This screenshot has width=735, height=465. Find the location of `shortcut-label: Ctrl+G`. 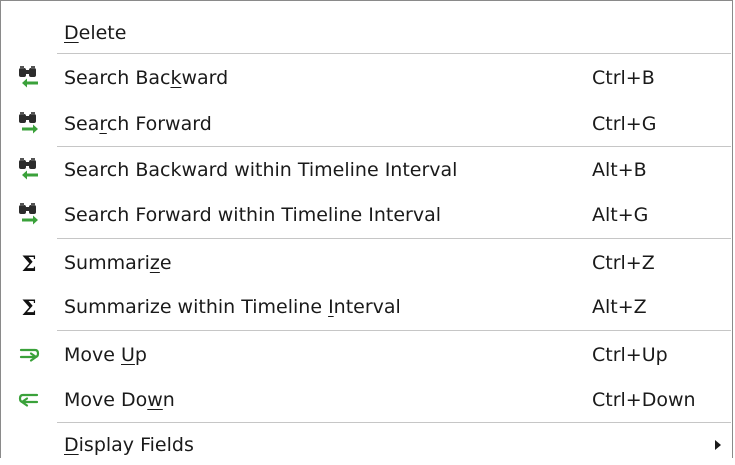

shortcut-label: Ctrl+G is located at coordinates (624, 124).